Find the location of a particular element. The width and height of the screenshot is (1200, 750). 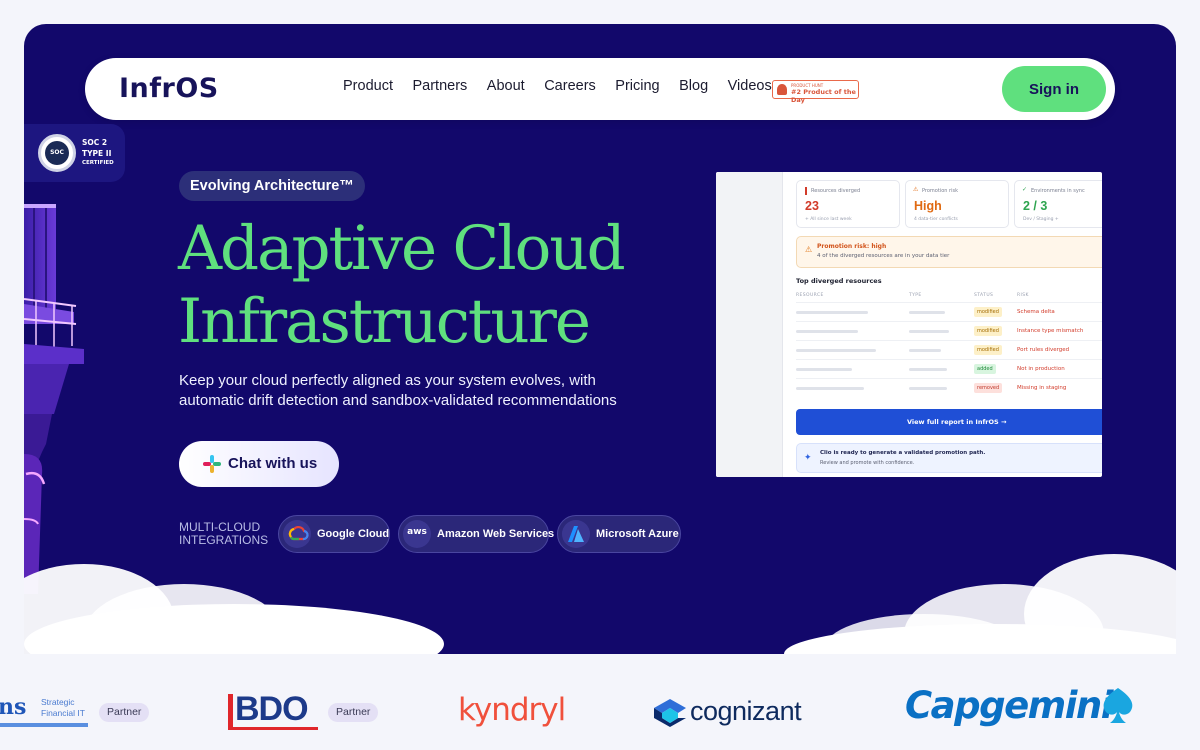

soc-line3: CERTIFIED is located at coordinates (98, 163).